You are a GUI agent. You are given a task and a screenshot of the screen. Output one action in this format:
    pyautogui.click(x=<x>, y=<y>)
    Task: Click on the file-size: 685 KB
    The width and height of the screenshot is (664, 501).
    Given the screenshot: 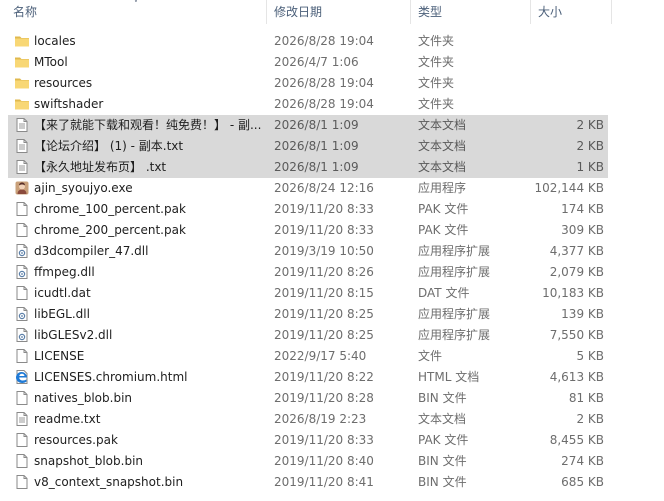 What is the action you would take?
    pyautogui.click(x=582, y=482)
    